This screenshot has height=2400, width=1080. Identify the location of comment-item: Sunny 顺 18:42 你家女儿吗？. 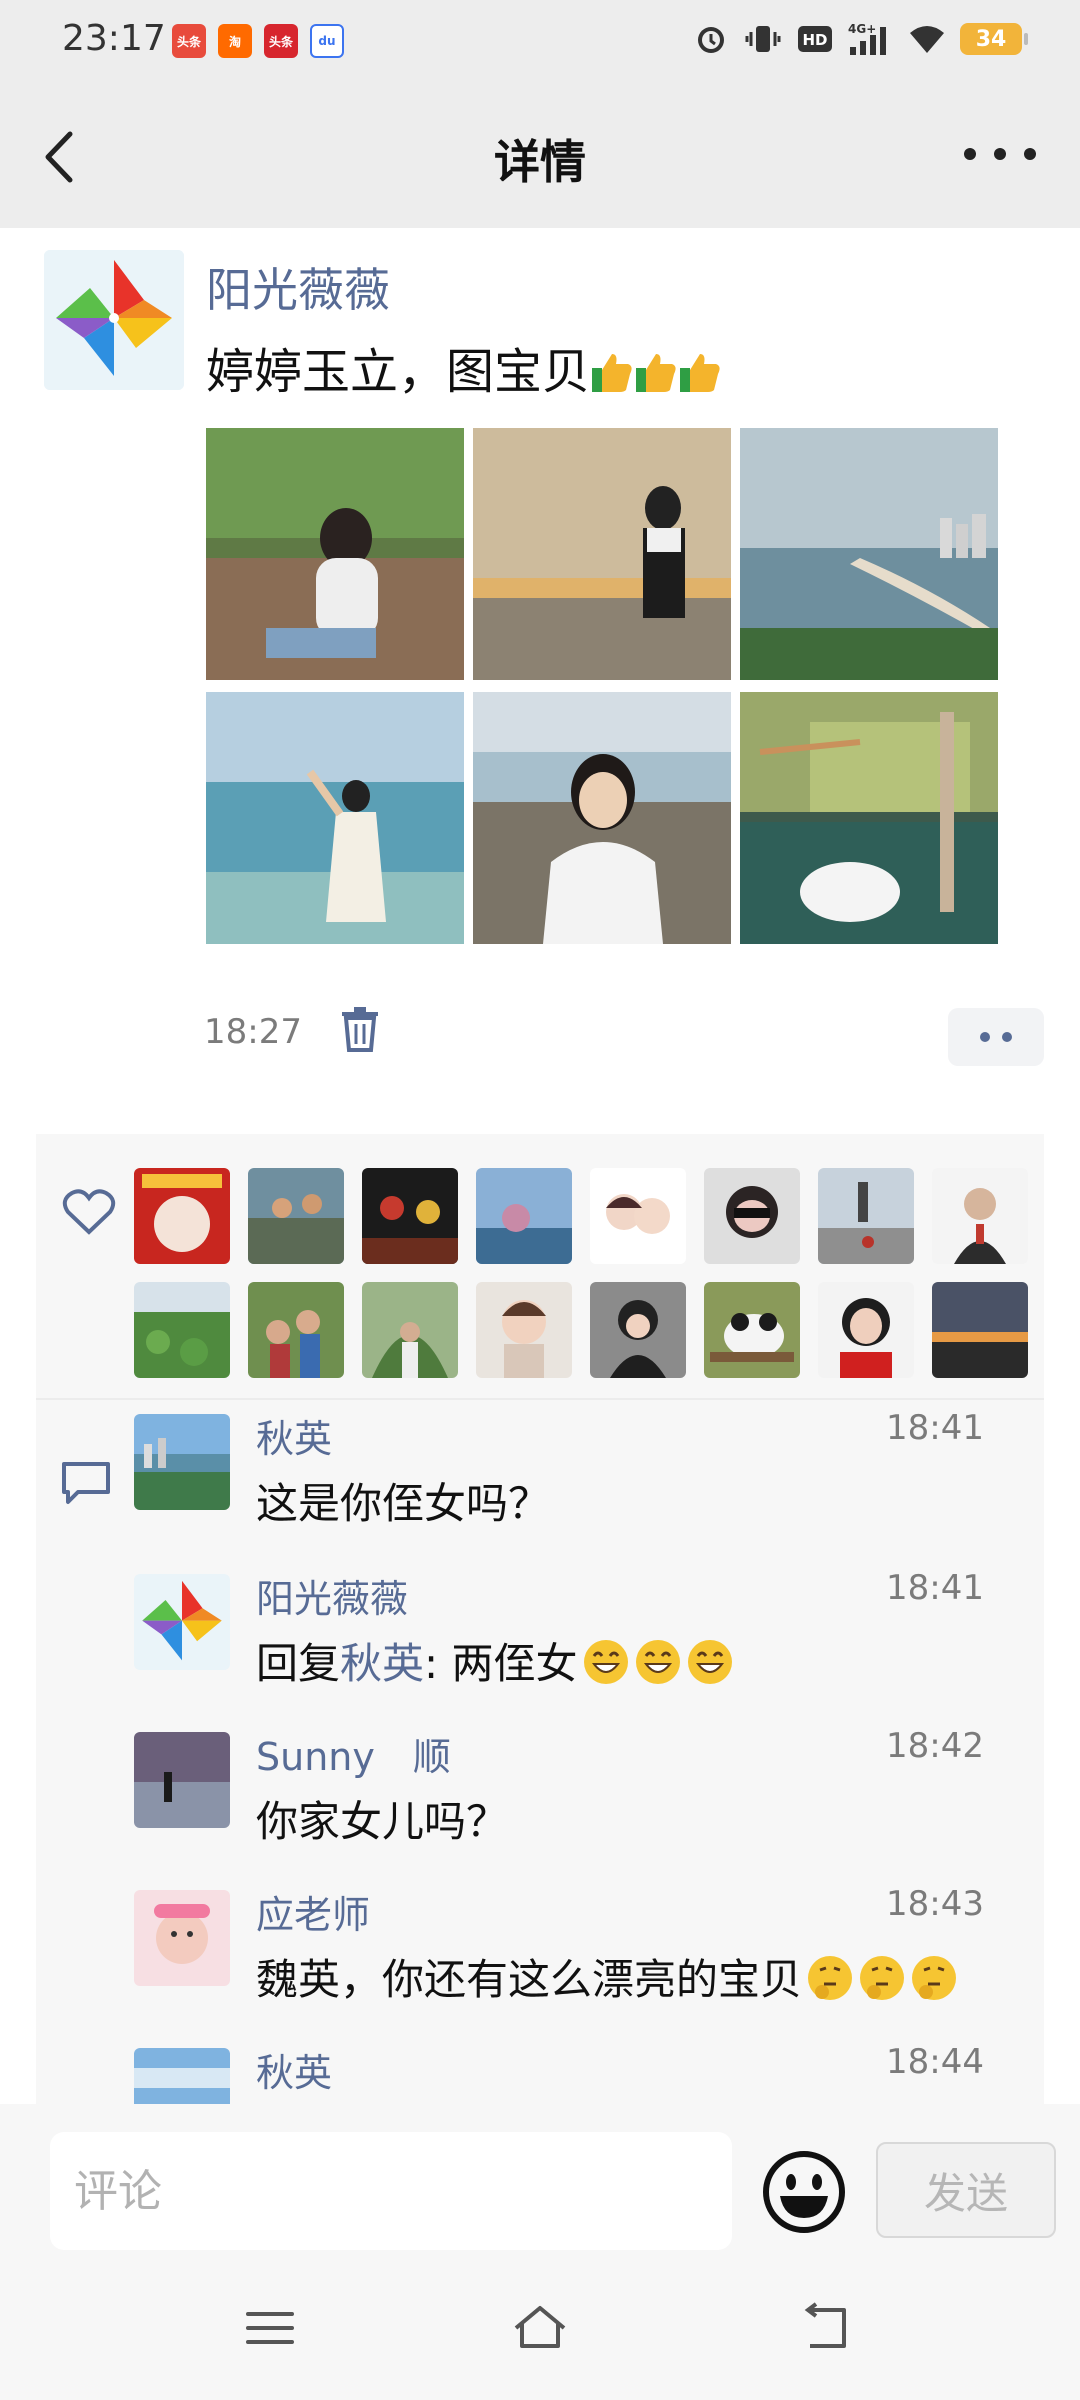
(579, 1788).